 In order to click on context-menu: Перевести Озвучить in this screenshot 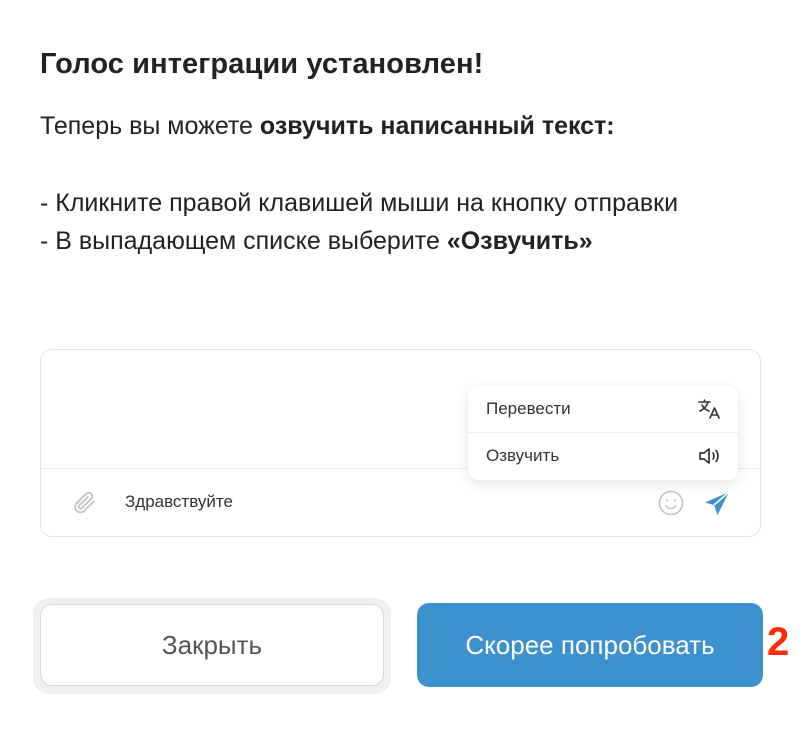, I will do `click(603, 433)`.